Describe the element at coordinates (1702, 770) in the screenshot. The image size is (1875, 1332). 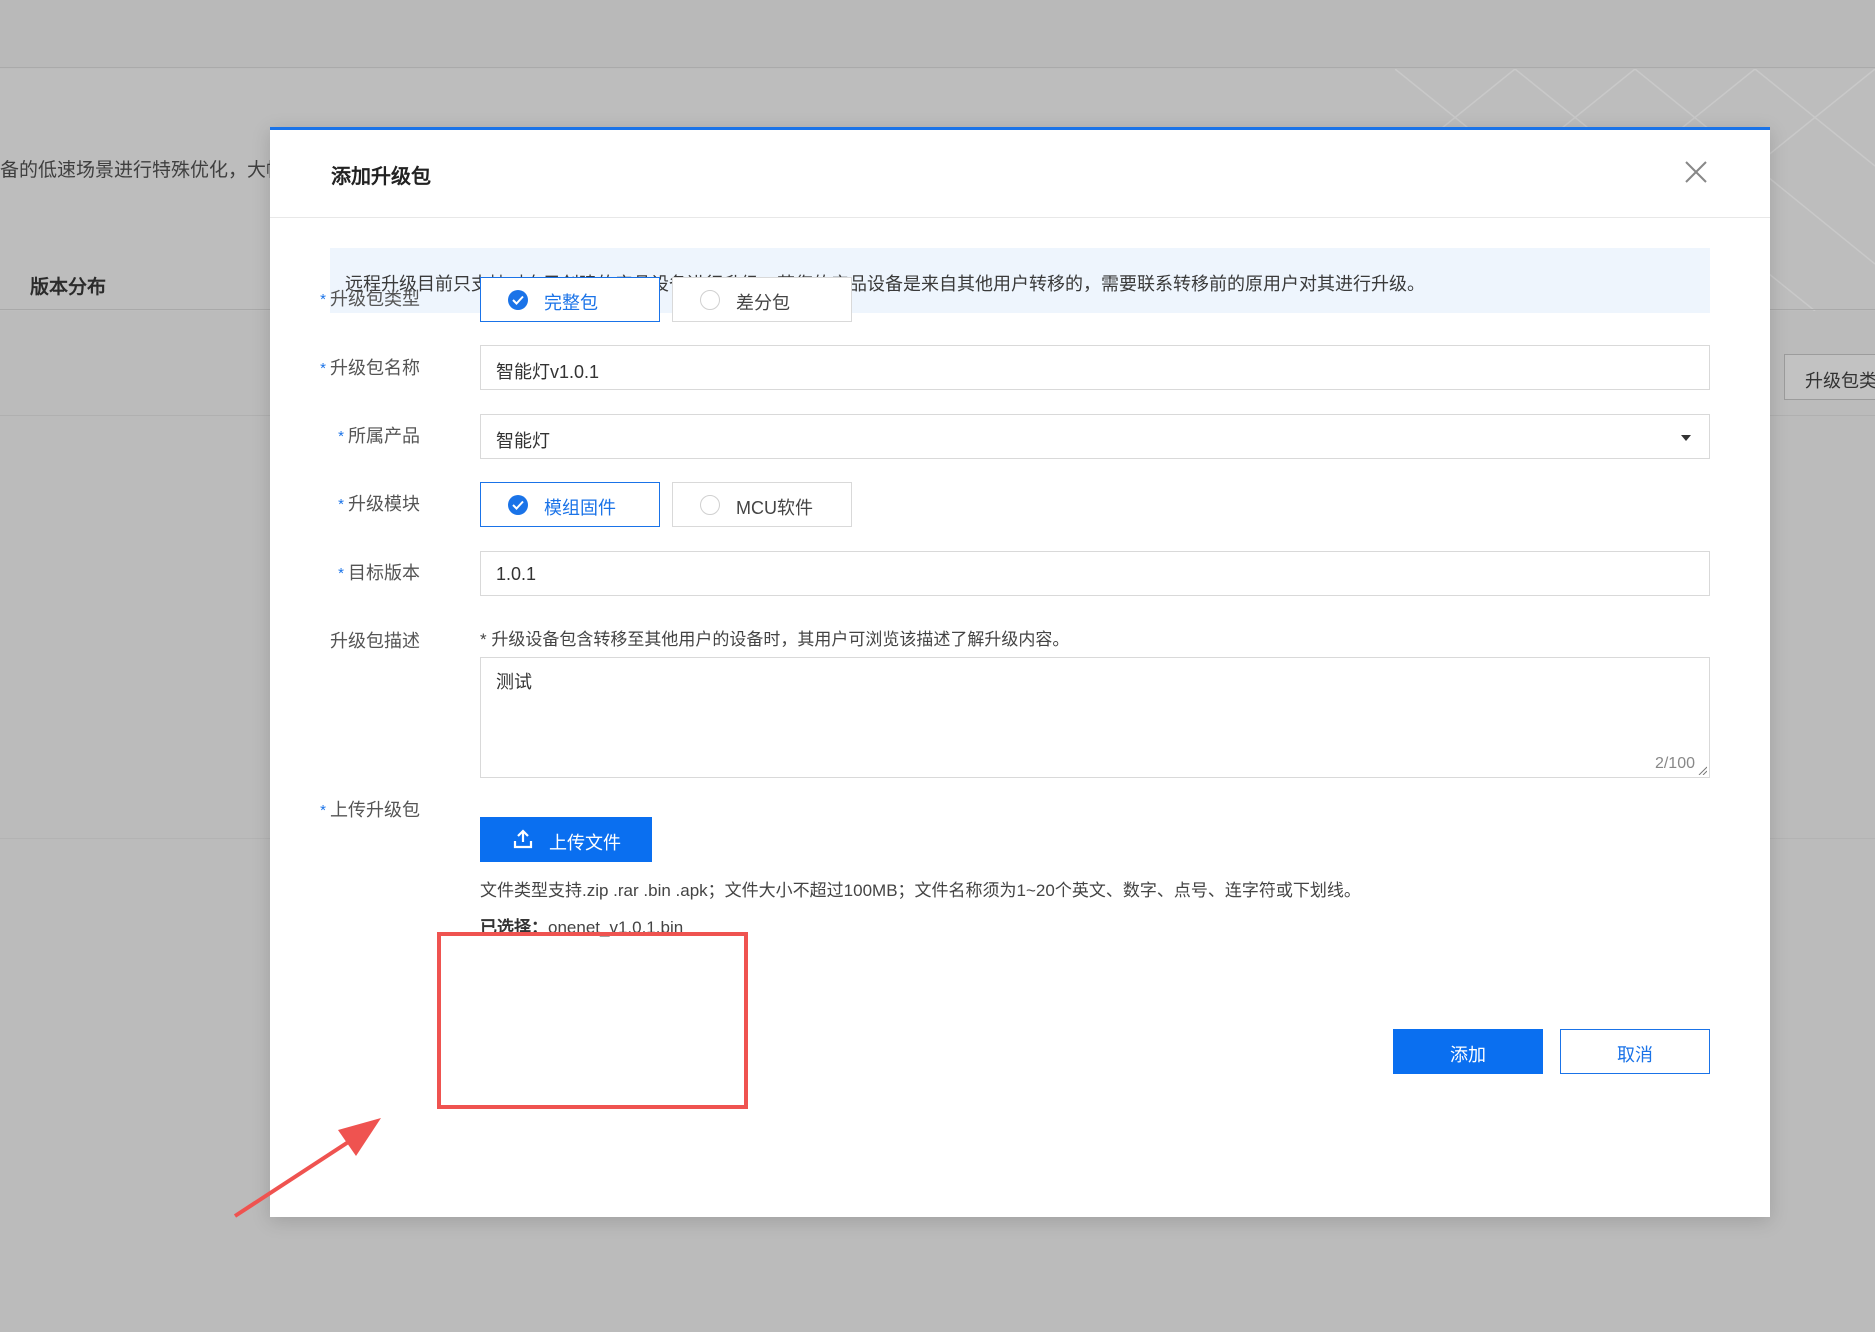
I see `resize-grip-icon` at that location.